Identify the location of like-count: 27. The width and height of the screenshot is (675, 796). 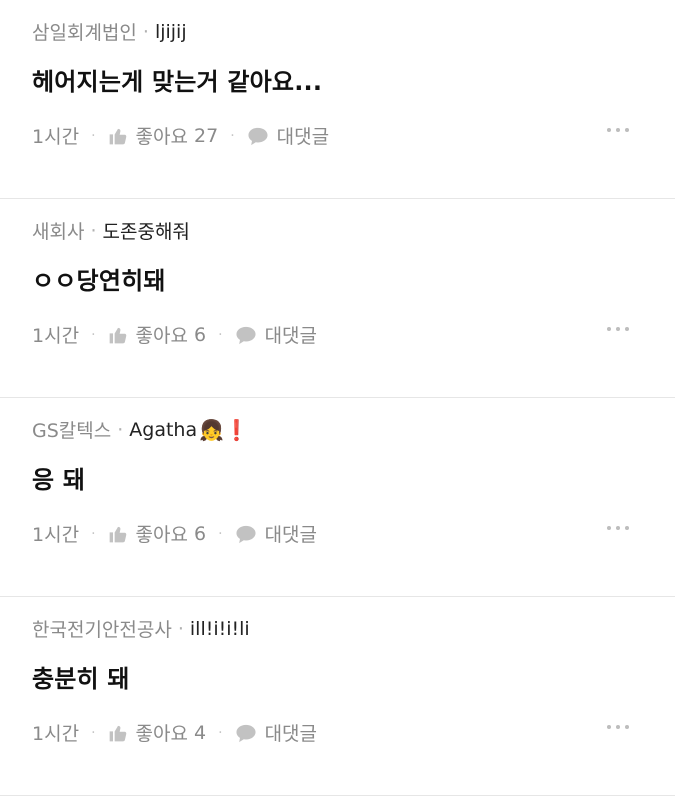
(206, 135).